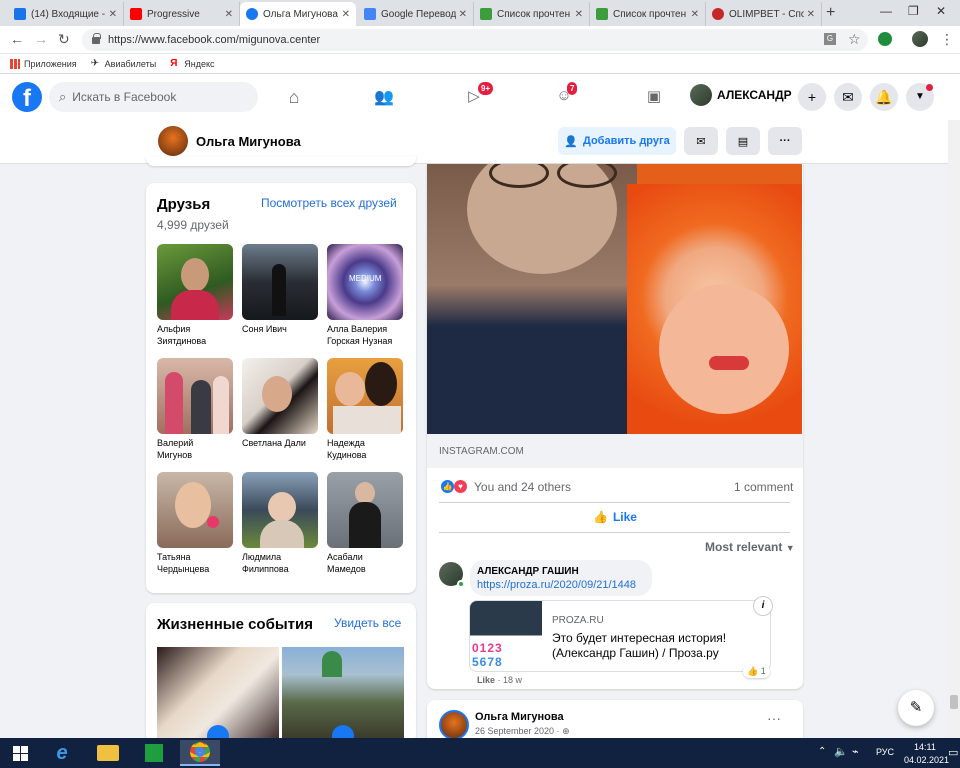  Describe the element at coordinates (480, 753) in the screenshot. I see `windows-taskbar: e ⌃ 🔈 ⌁ РУС 14:11 04.02.2021 ▭` at that location.